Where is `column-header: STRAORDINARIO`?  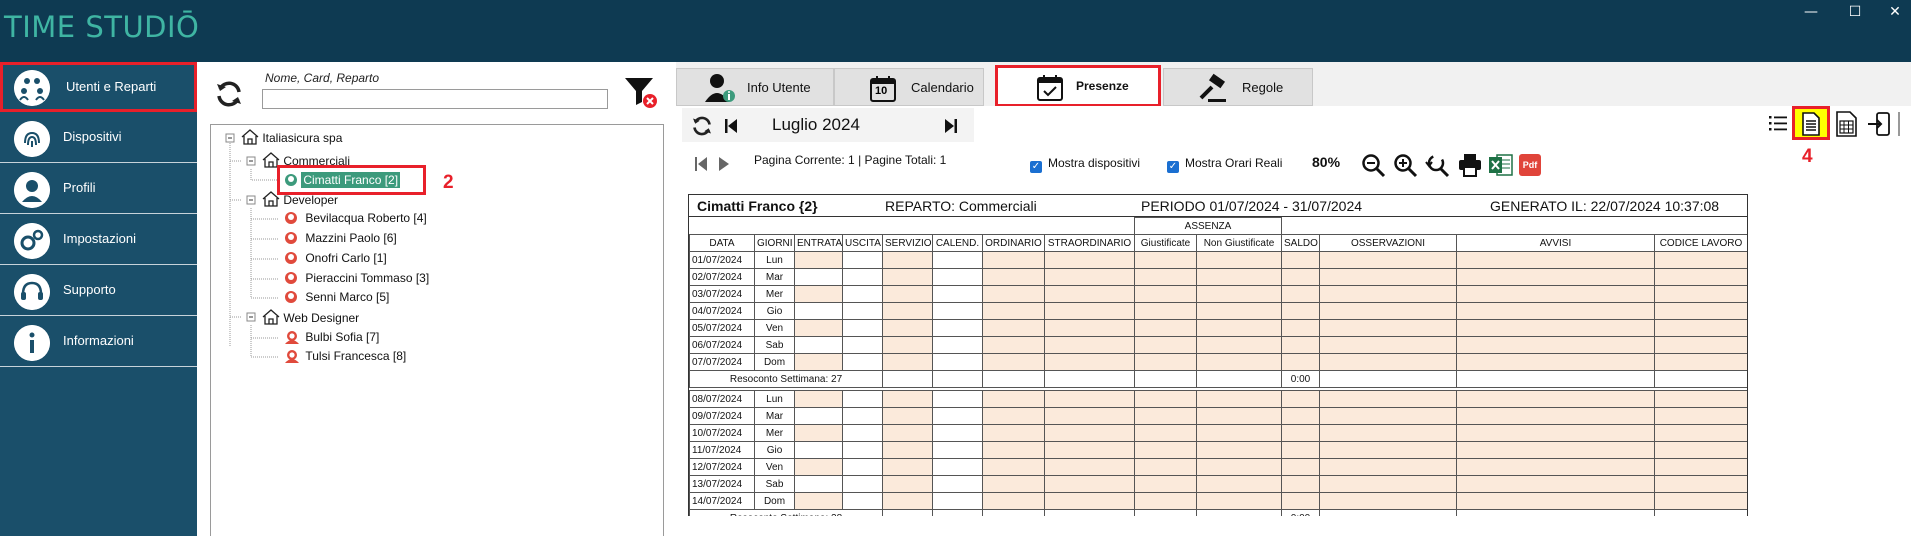
column-header: STRAORDINARIO is located at coordinates (1089, 243).